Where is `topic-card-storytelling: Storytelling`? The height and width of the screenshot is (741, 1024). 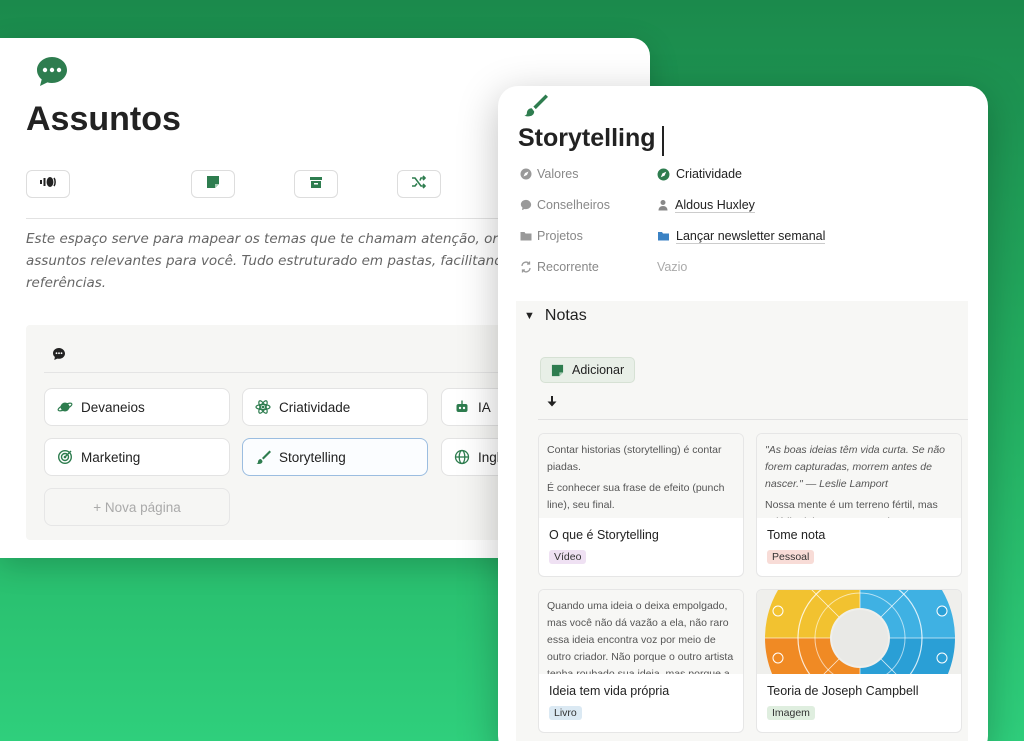 topic-card-storytelling: Storytelling is located at coordinates (335, 457).